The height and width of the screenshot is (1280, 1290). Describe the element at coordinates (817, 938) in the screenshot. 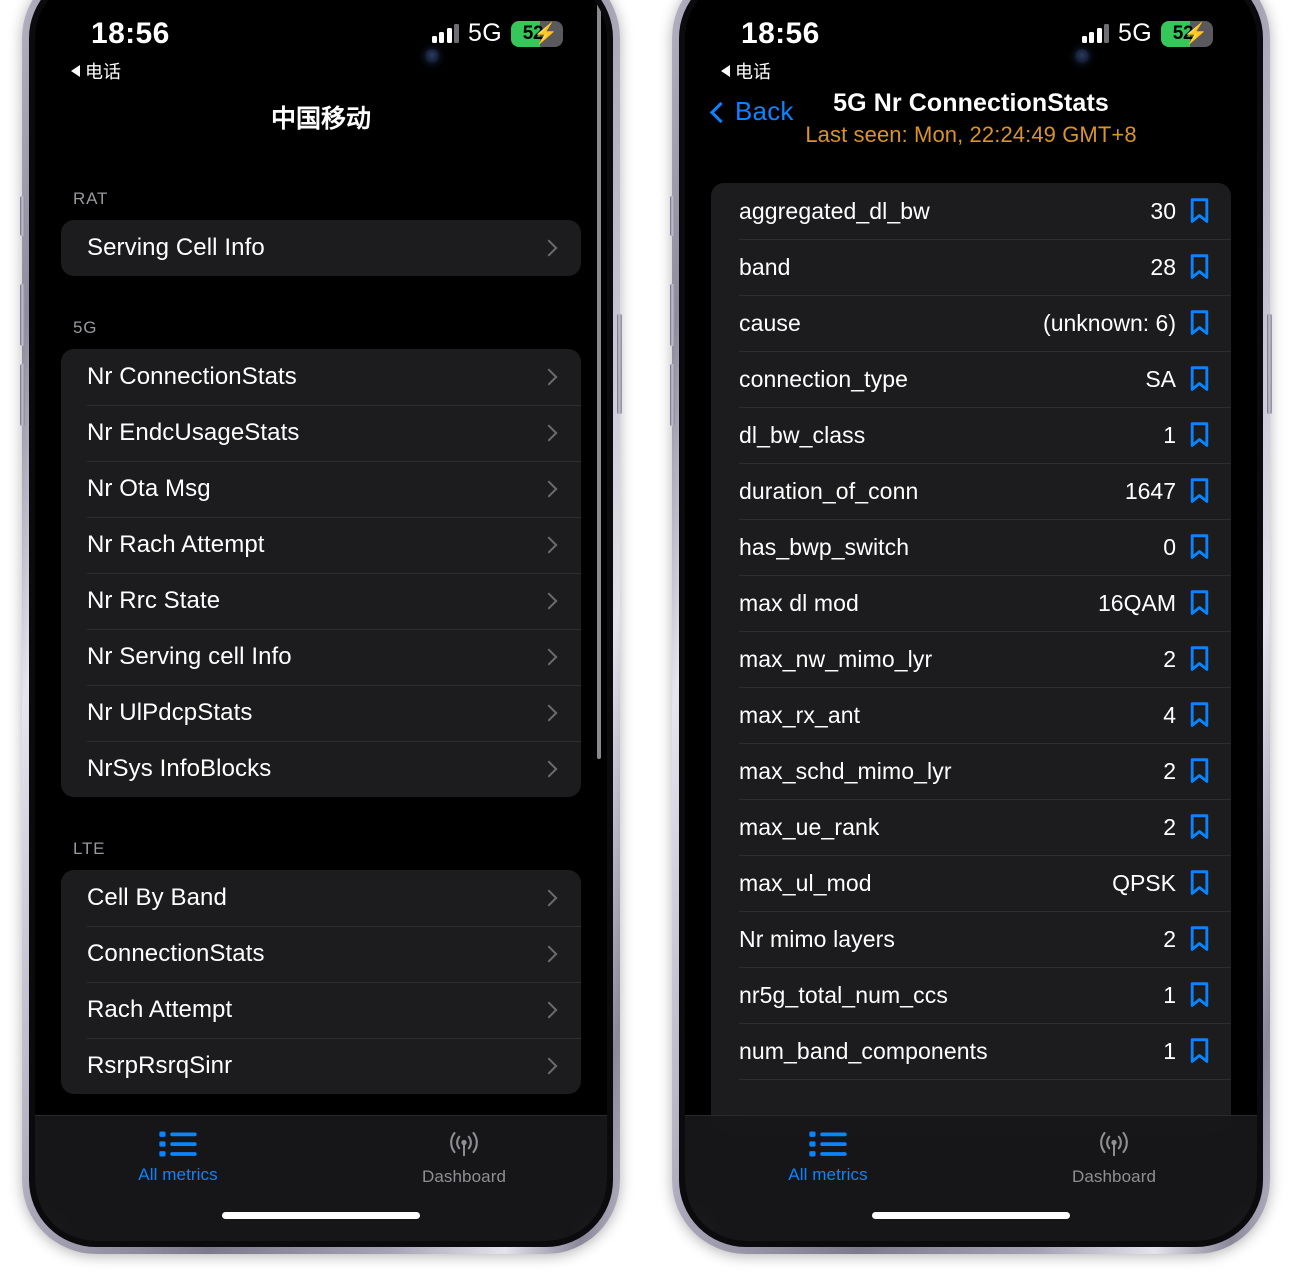

I see `metric-key: Nr mimo layers` at that location.